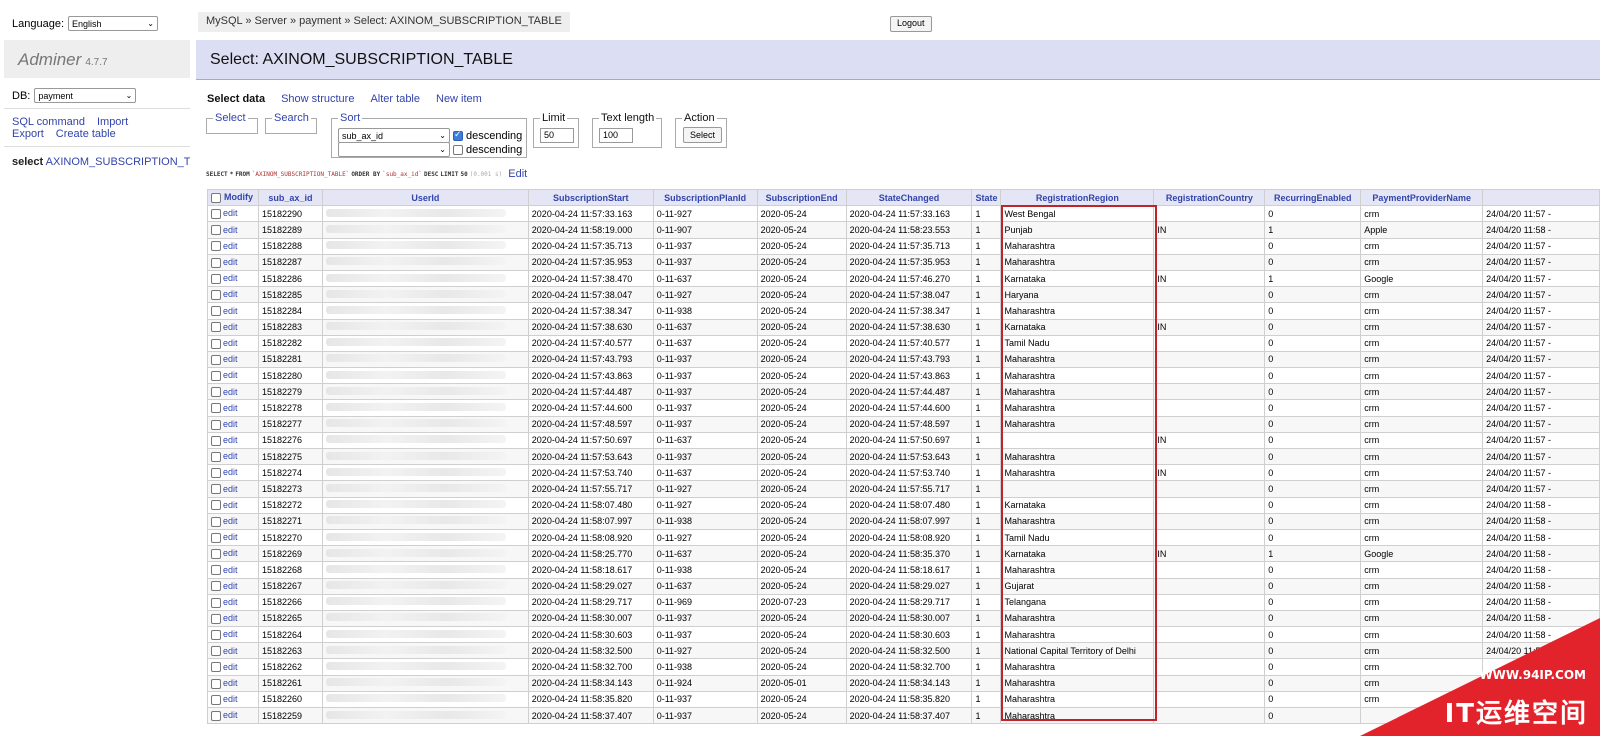  What do you see at coordinates (517, 174) in the screenshot?
I see `sql-edit-link: Edit` at bounding box center [517, 174].